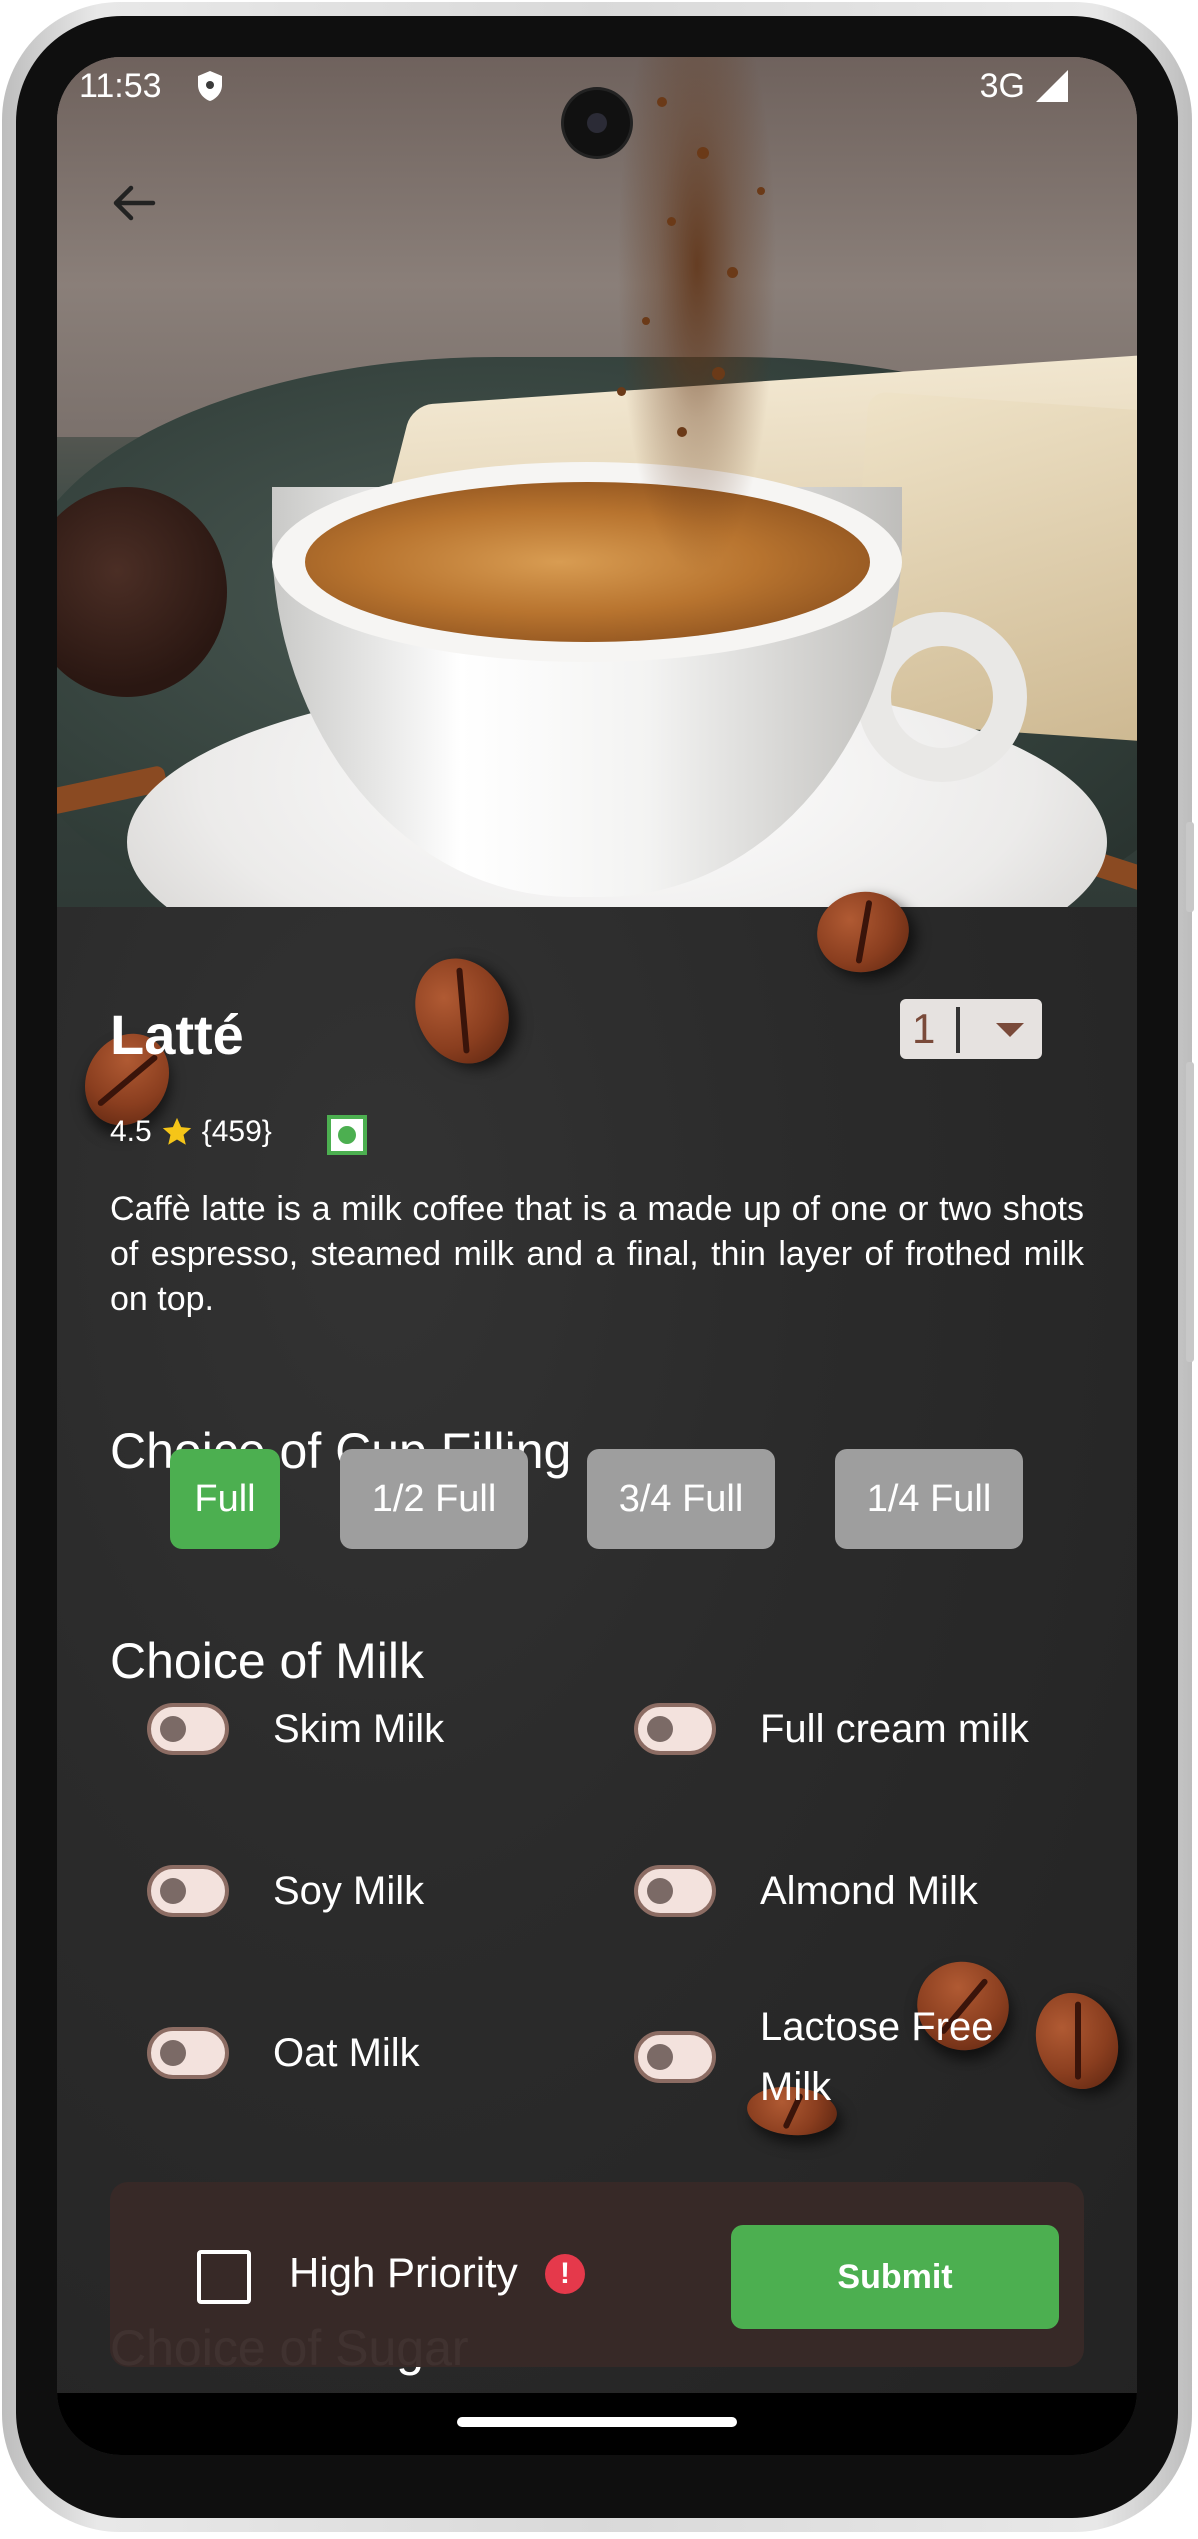 Image resolution: width=1198 pixels, height=2539 pixels. Describe the element at coordinates (1190, 867) in the screenshot. I see `side-button` at that location.